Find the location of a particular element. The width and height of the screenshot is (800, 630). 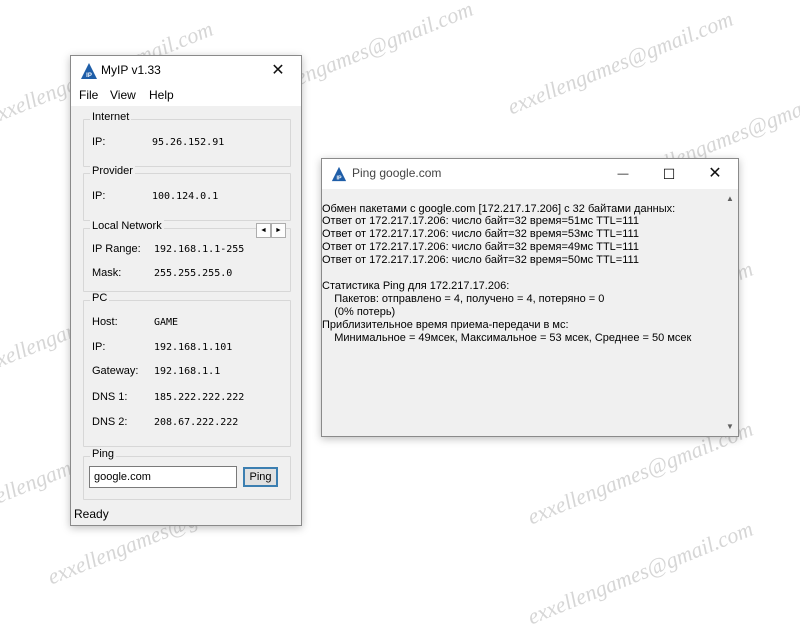

internet-group: Internet IP: 95.26.152.91 is located at coordinates (187, 139).